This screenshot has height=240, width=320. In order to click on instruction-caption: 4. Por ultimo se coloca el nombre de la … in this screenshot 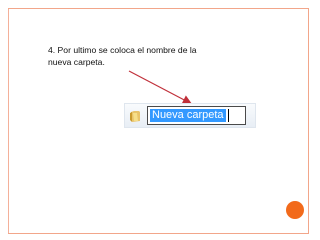, I will do `click(122, 56)`.